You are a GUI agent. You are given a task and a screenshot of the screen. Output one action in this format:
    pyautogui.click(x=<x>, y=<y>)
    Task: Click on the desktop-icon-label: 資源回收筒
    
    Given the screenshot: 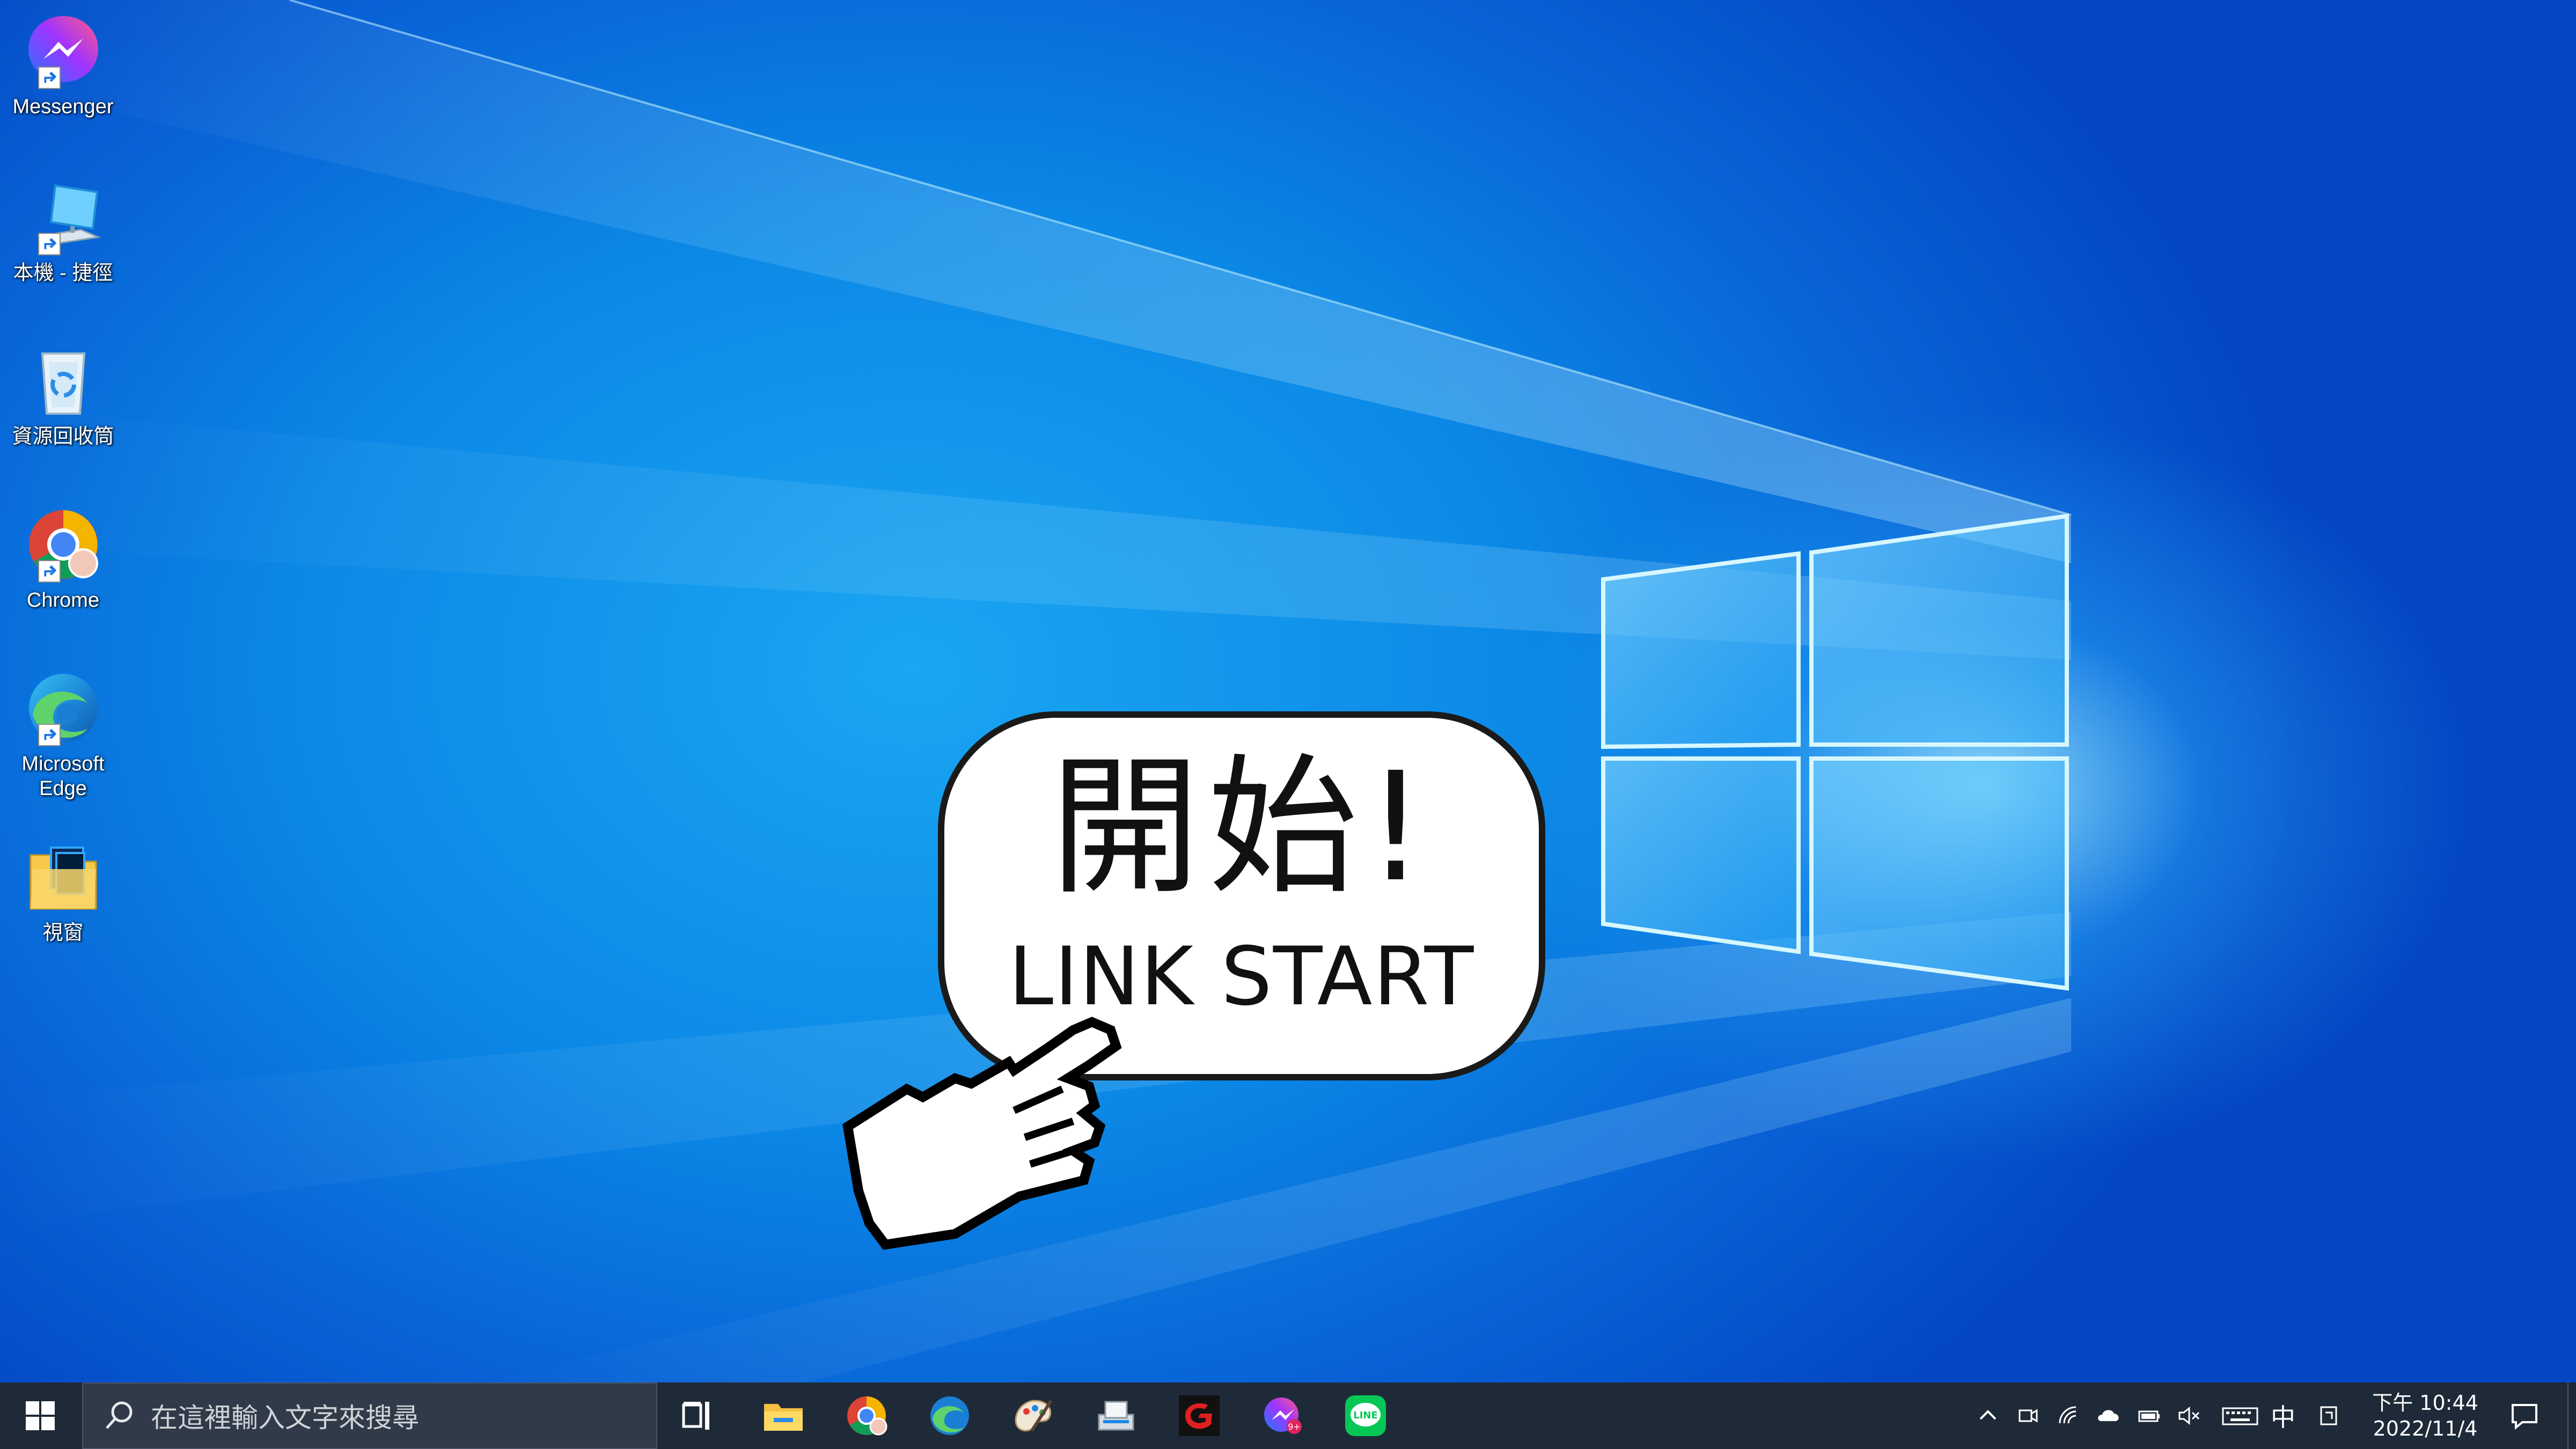 What is the action you would take?
    pyautogui.click(x=63, y=436)
    